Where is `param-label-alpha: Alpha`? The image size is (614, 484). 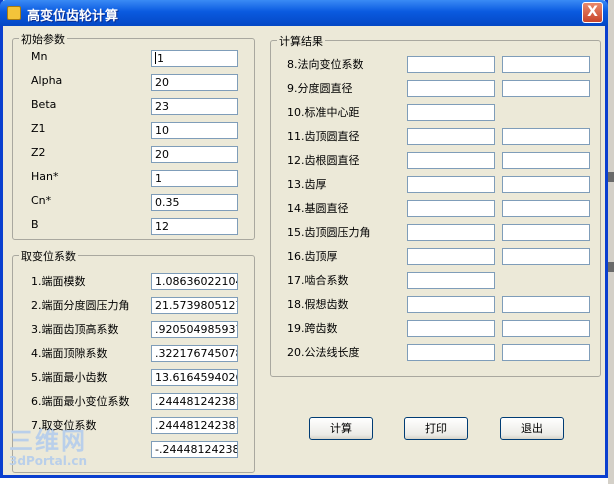
param-label-alpha: Alpha is located at coordinates (47, 80).